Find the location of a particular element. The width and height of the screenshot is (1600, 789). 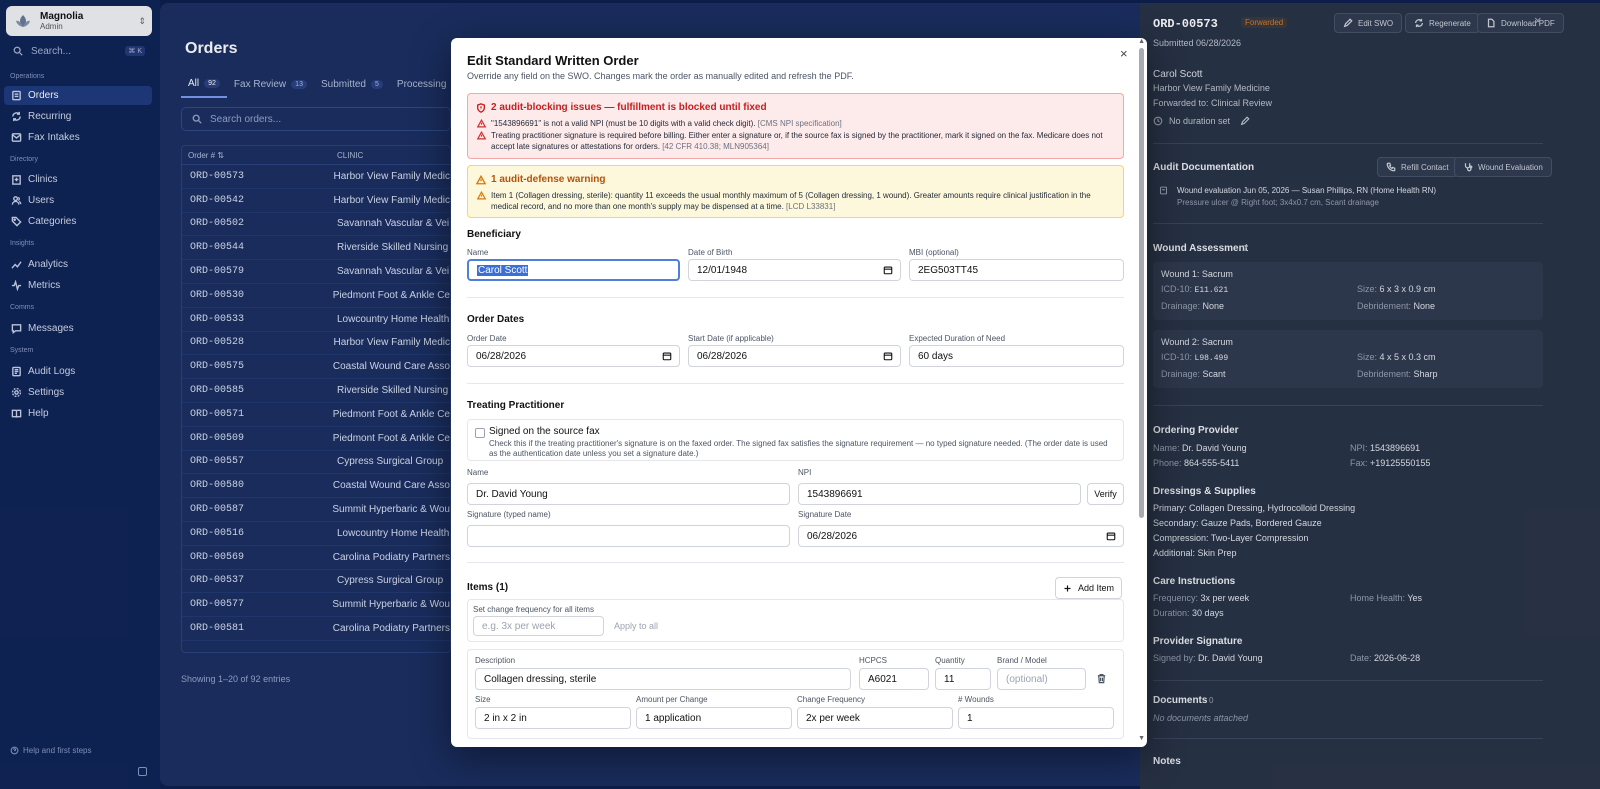

verify-npi-button: Verify is located at coordinates (1105, 494).